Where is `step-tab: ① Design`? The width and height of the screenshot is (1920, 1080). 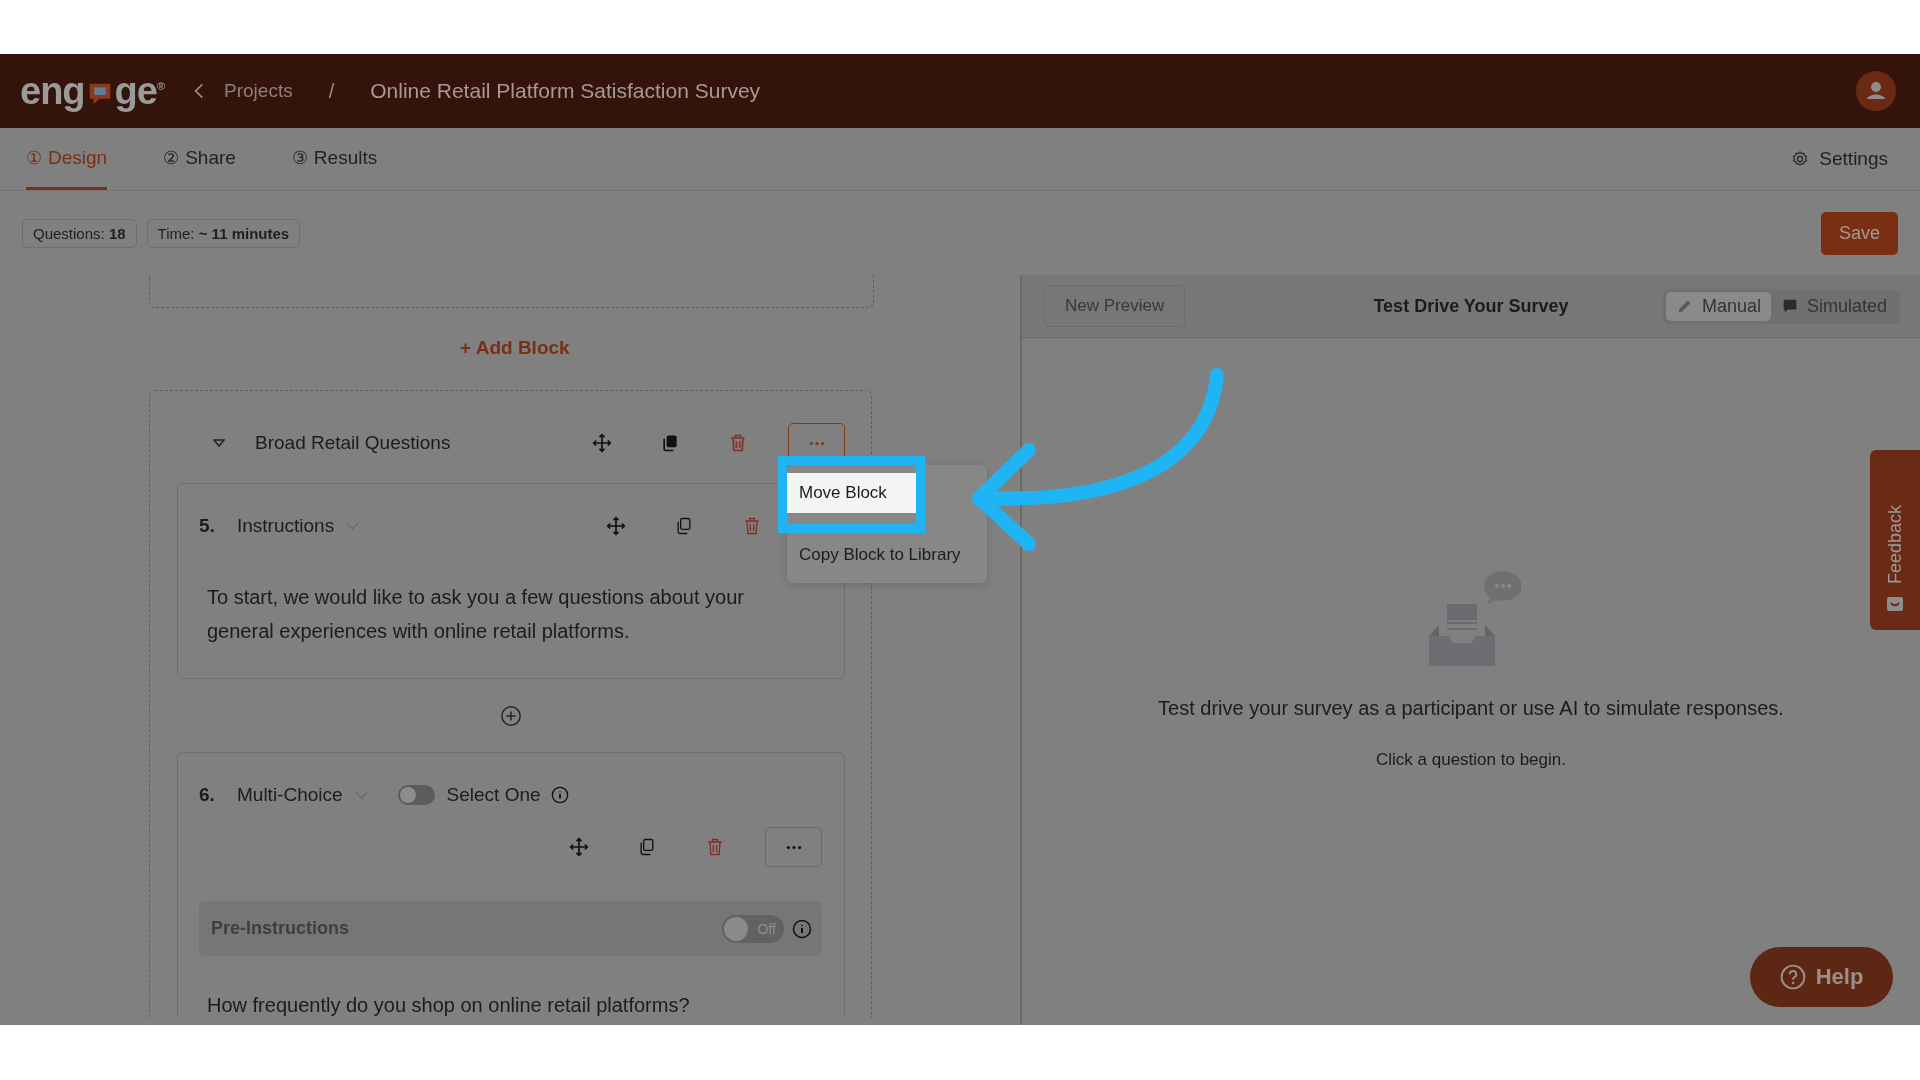 step-tab: ① Design is located at coordinates (67, 159).